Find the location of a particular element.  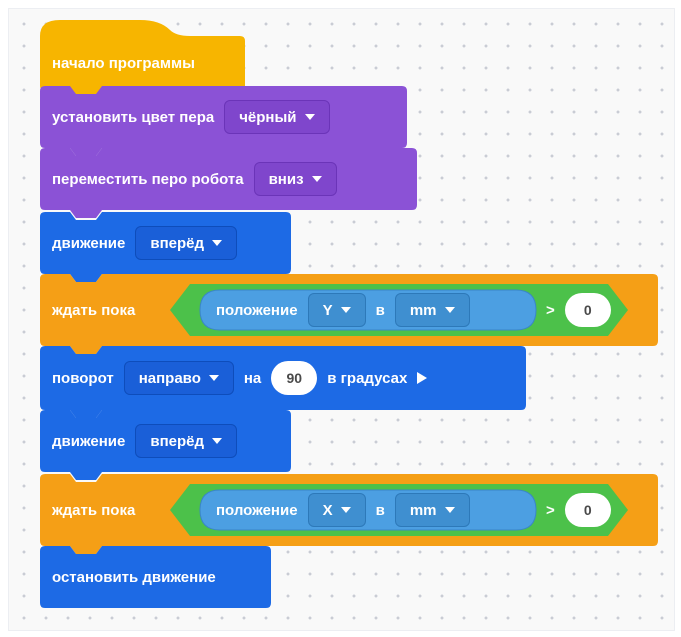

pen-position-dropdown: вниз is located at coordinates (295, 179).